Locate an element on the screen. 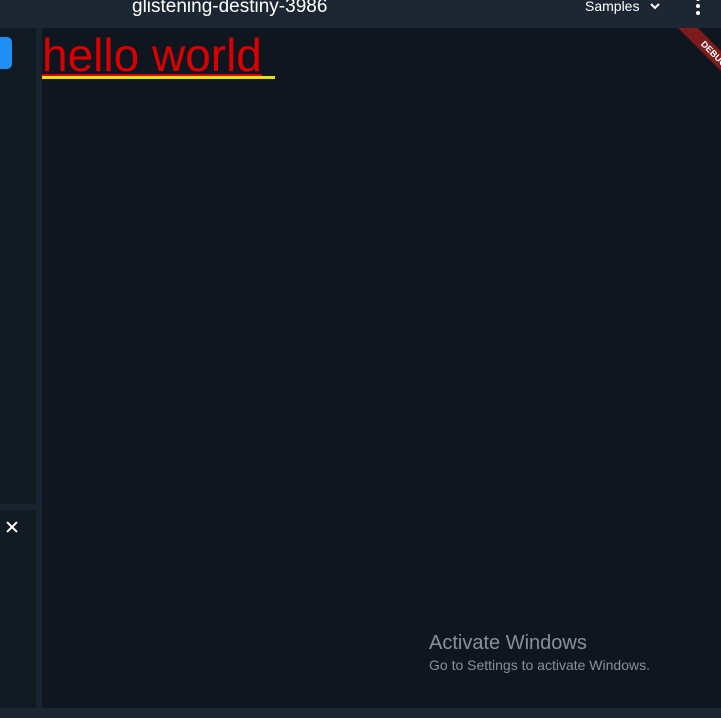 The height and width of the screenshot is (718, 721). close-icon is located at coordinates (12, 527).